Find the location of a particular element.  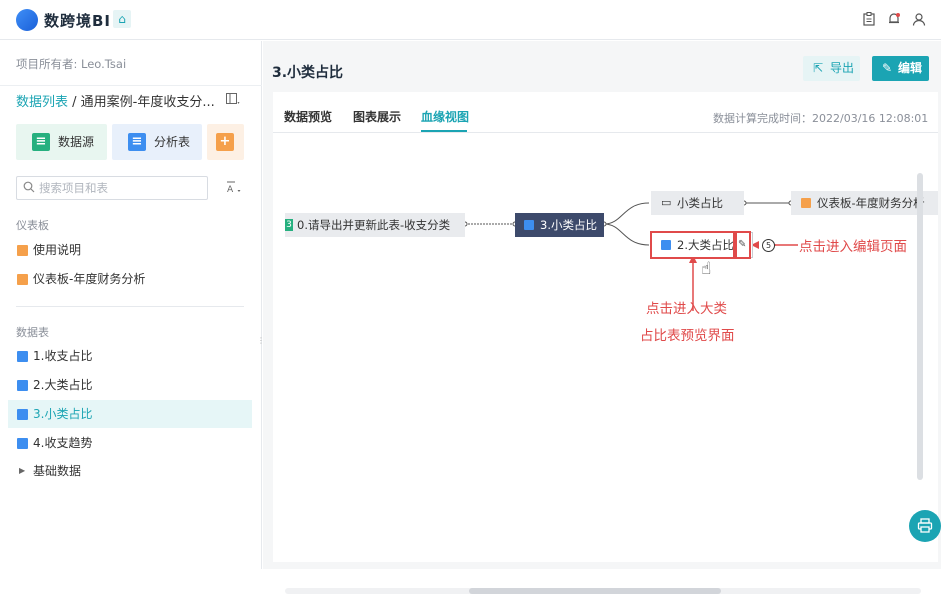

breadcrumb-root-link: 数据列表 is located at coordinates (42, 102).